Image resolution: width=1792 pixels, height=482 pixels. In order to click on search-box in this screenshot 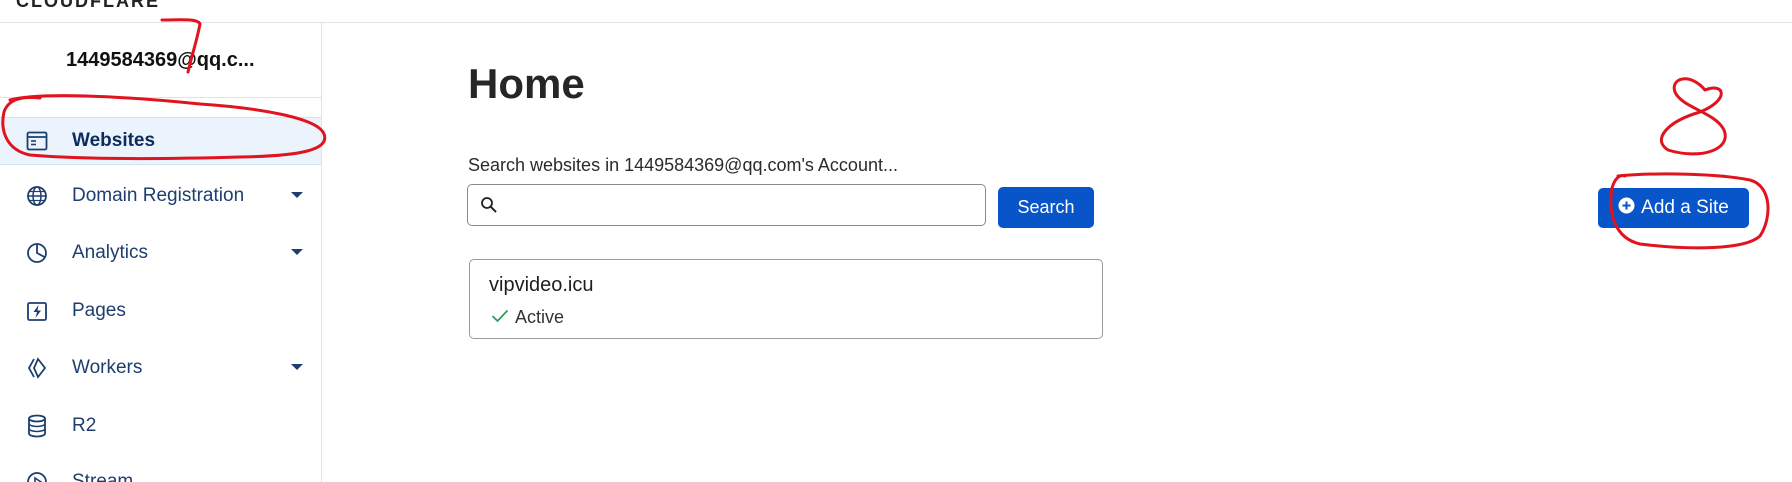, I will do `click(726, 205)`.